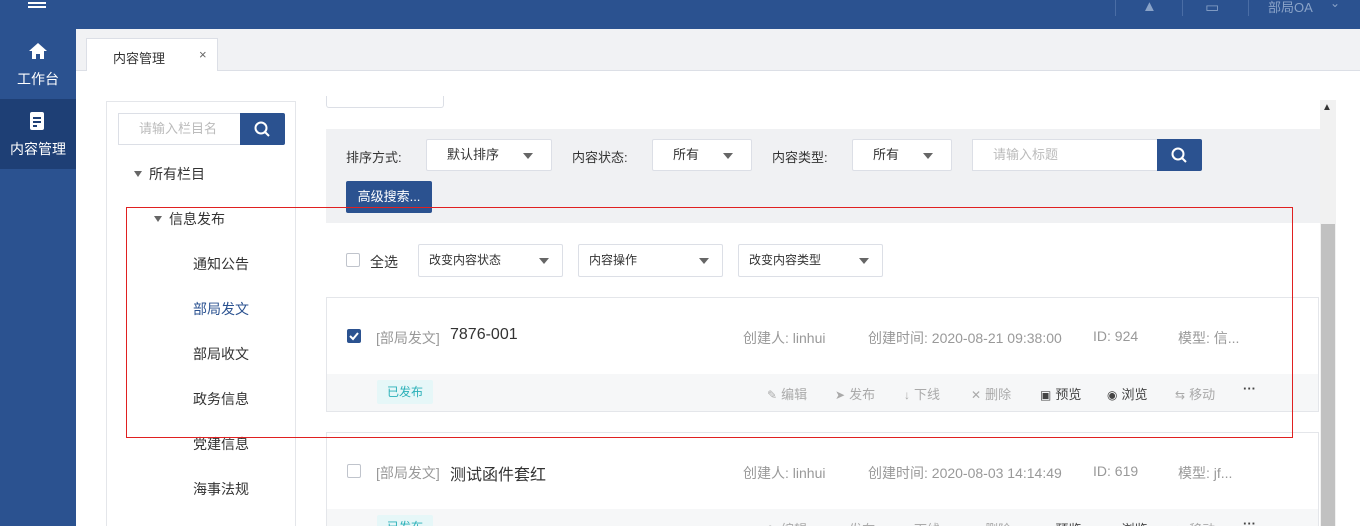 The height and width of the screenshot is (526, 1360). Describe the element at coordinates (976, 395) in the screenshot. I see `close-icon: ✕` at that location.